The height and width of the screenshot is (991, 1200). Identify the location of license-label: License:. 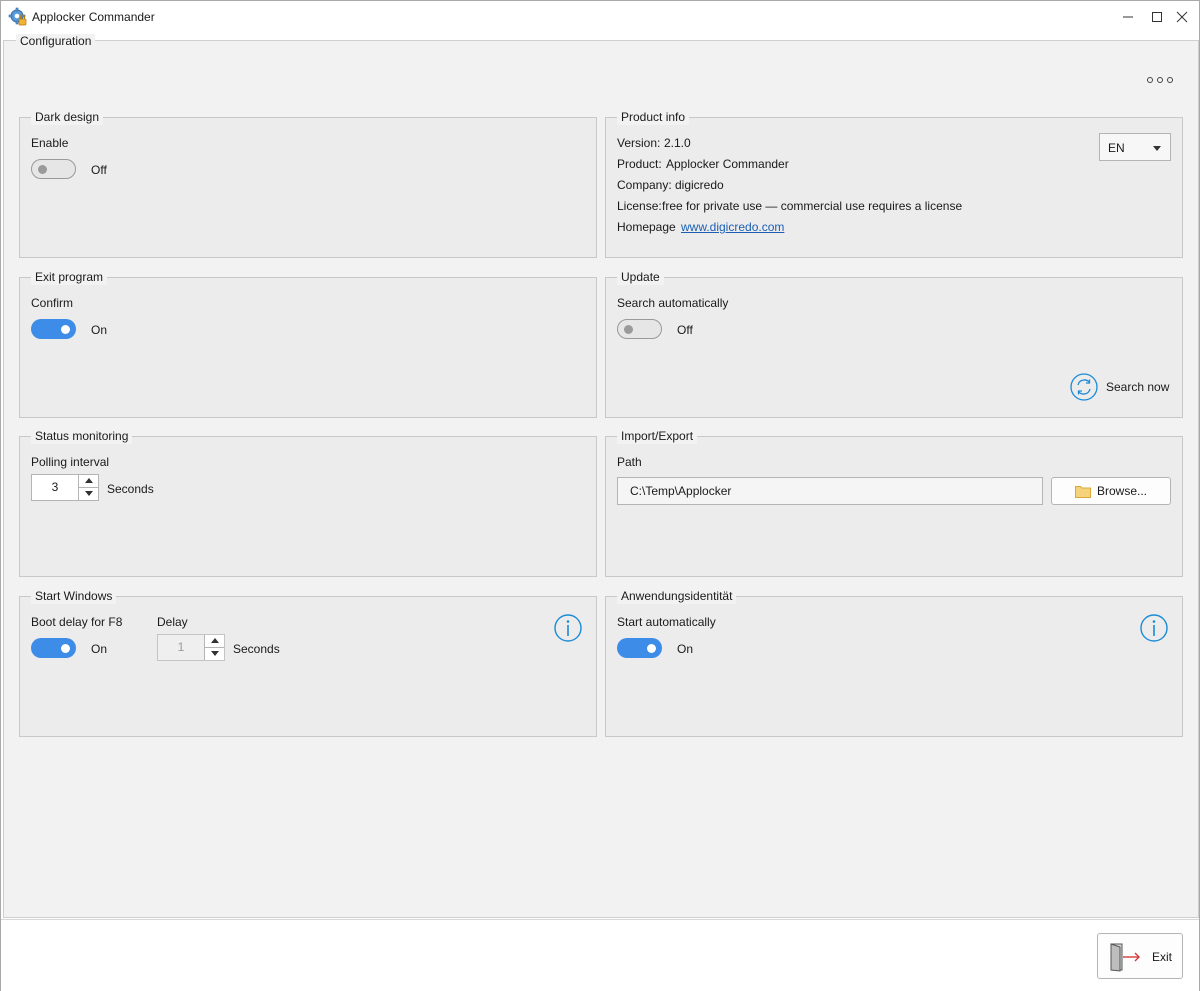
(639, 206).